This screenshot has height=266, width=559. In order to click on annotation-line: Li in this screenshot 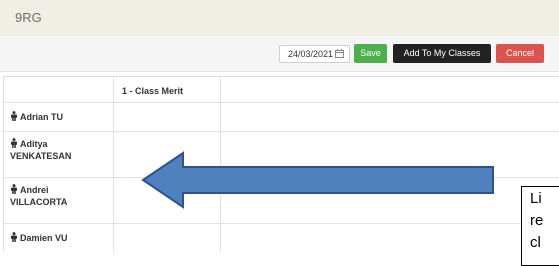, I will do `click(536, 198)`.